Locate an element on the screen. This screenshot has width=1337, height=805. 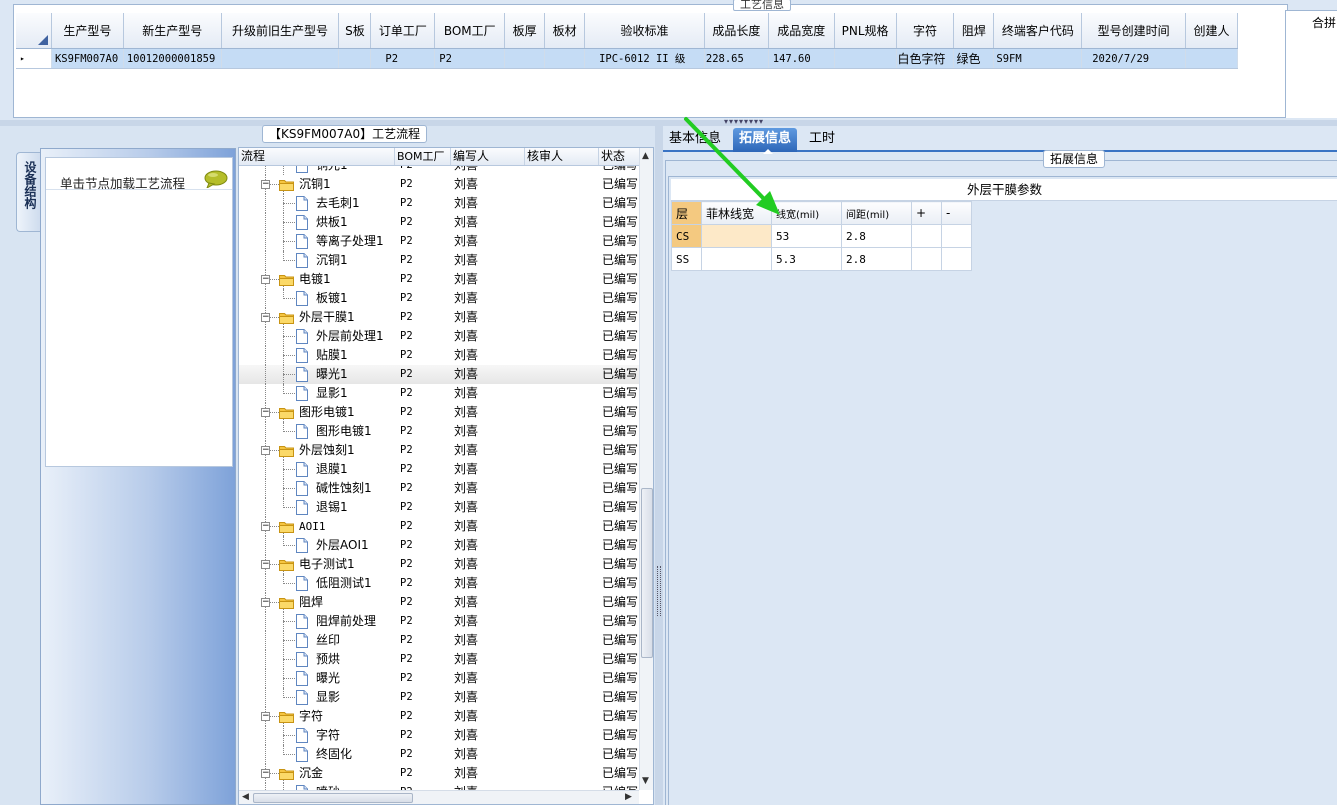
tab-equipment-structure: 设备结构 is located at coordinates (28, 192).